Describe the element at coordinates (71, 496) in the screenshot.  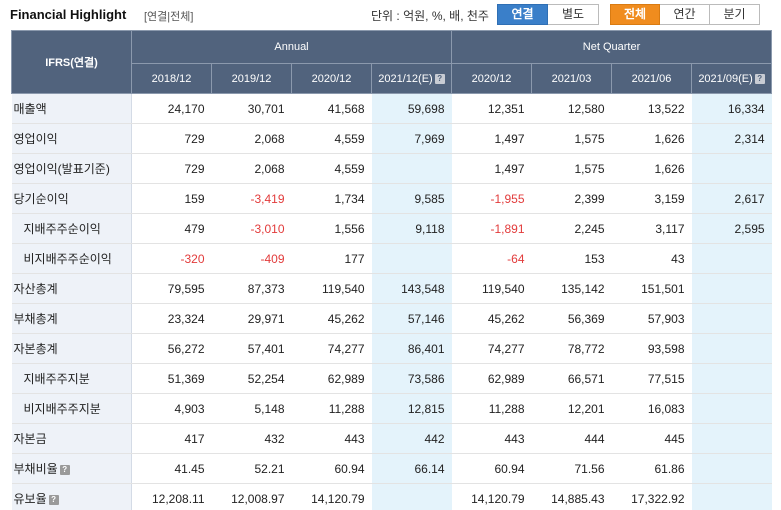
I see `row-label-cell: 유보율?` at that location.